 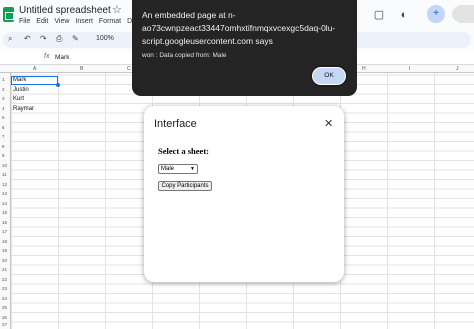 What do you see at coordinates (8, 14) in the screenshot?
I see `sheets-logo-icon` at bounding box center [8, 14].